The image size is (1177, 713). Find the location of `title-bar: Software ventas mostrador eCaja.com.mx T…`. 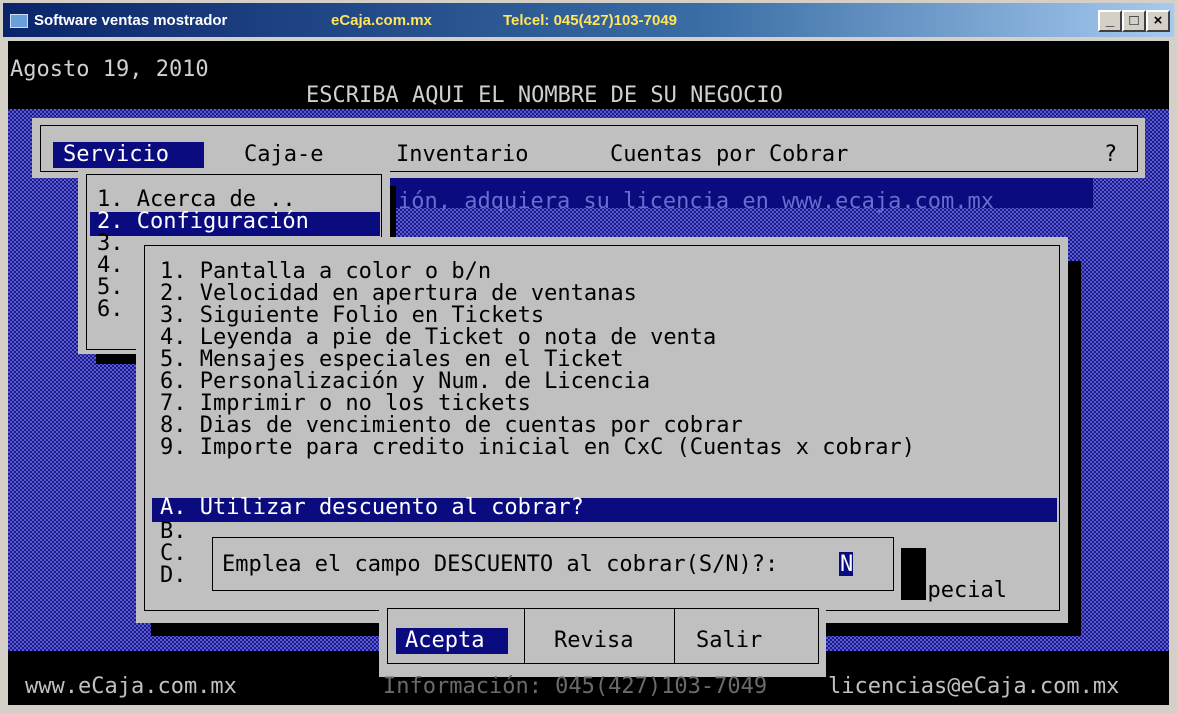

title-bar: Software ventas mostrador eCaja.com.mx T… is located at coordinates (588, 20).